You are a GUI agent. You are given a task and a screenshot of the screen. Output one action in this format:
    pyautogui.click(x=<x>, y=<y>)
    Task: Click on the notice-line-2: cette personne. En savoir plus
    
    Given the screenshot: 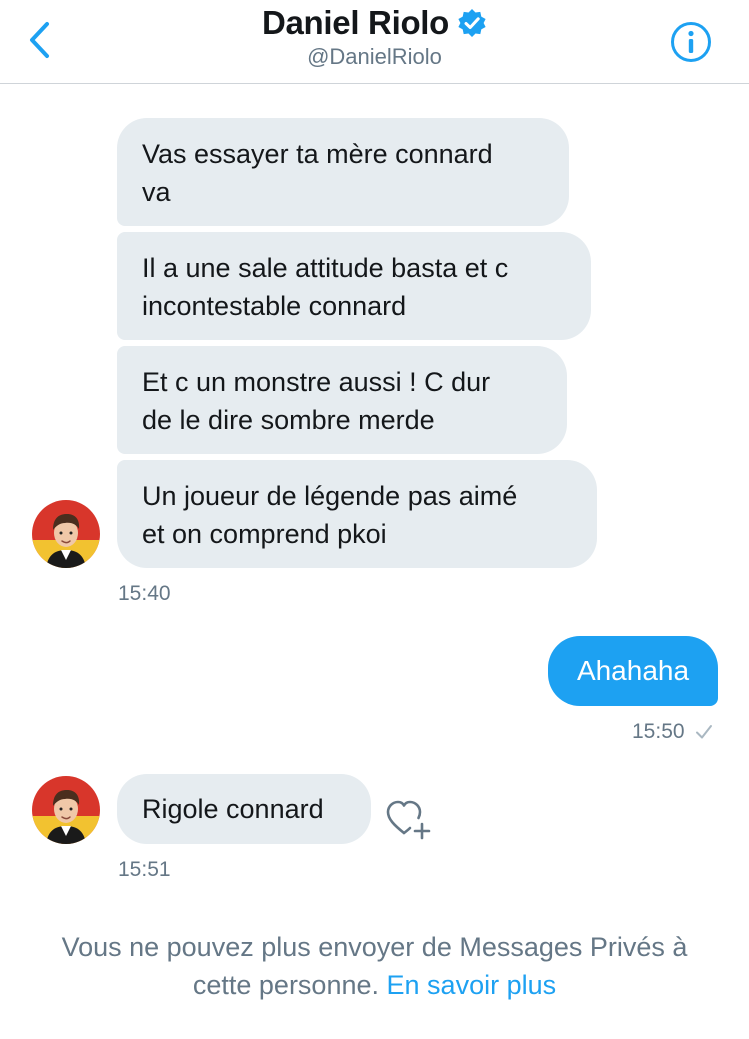 What is the action you would take?
    pyautogui.click(x=374, y=985)
    